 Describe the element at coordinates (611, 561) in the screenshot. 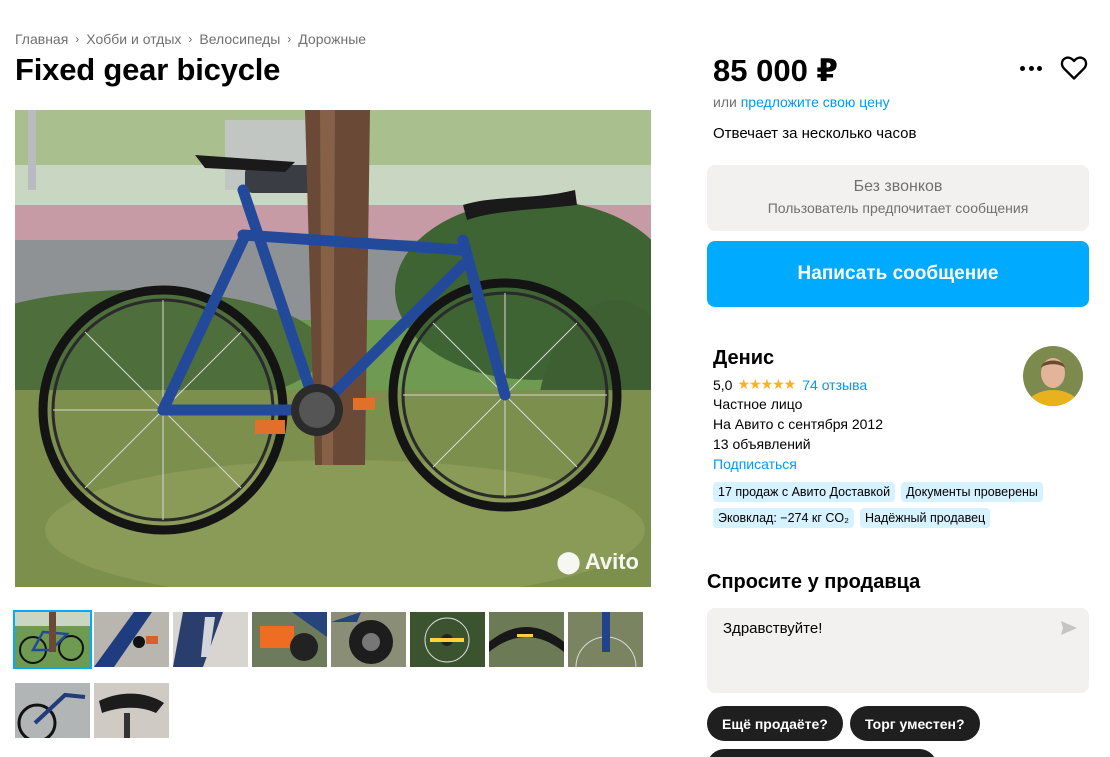

I see `watermark-text: Avito` at that location.